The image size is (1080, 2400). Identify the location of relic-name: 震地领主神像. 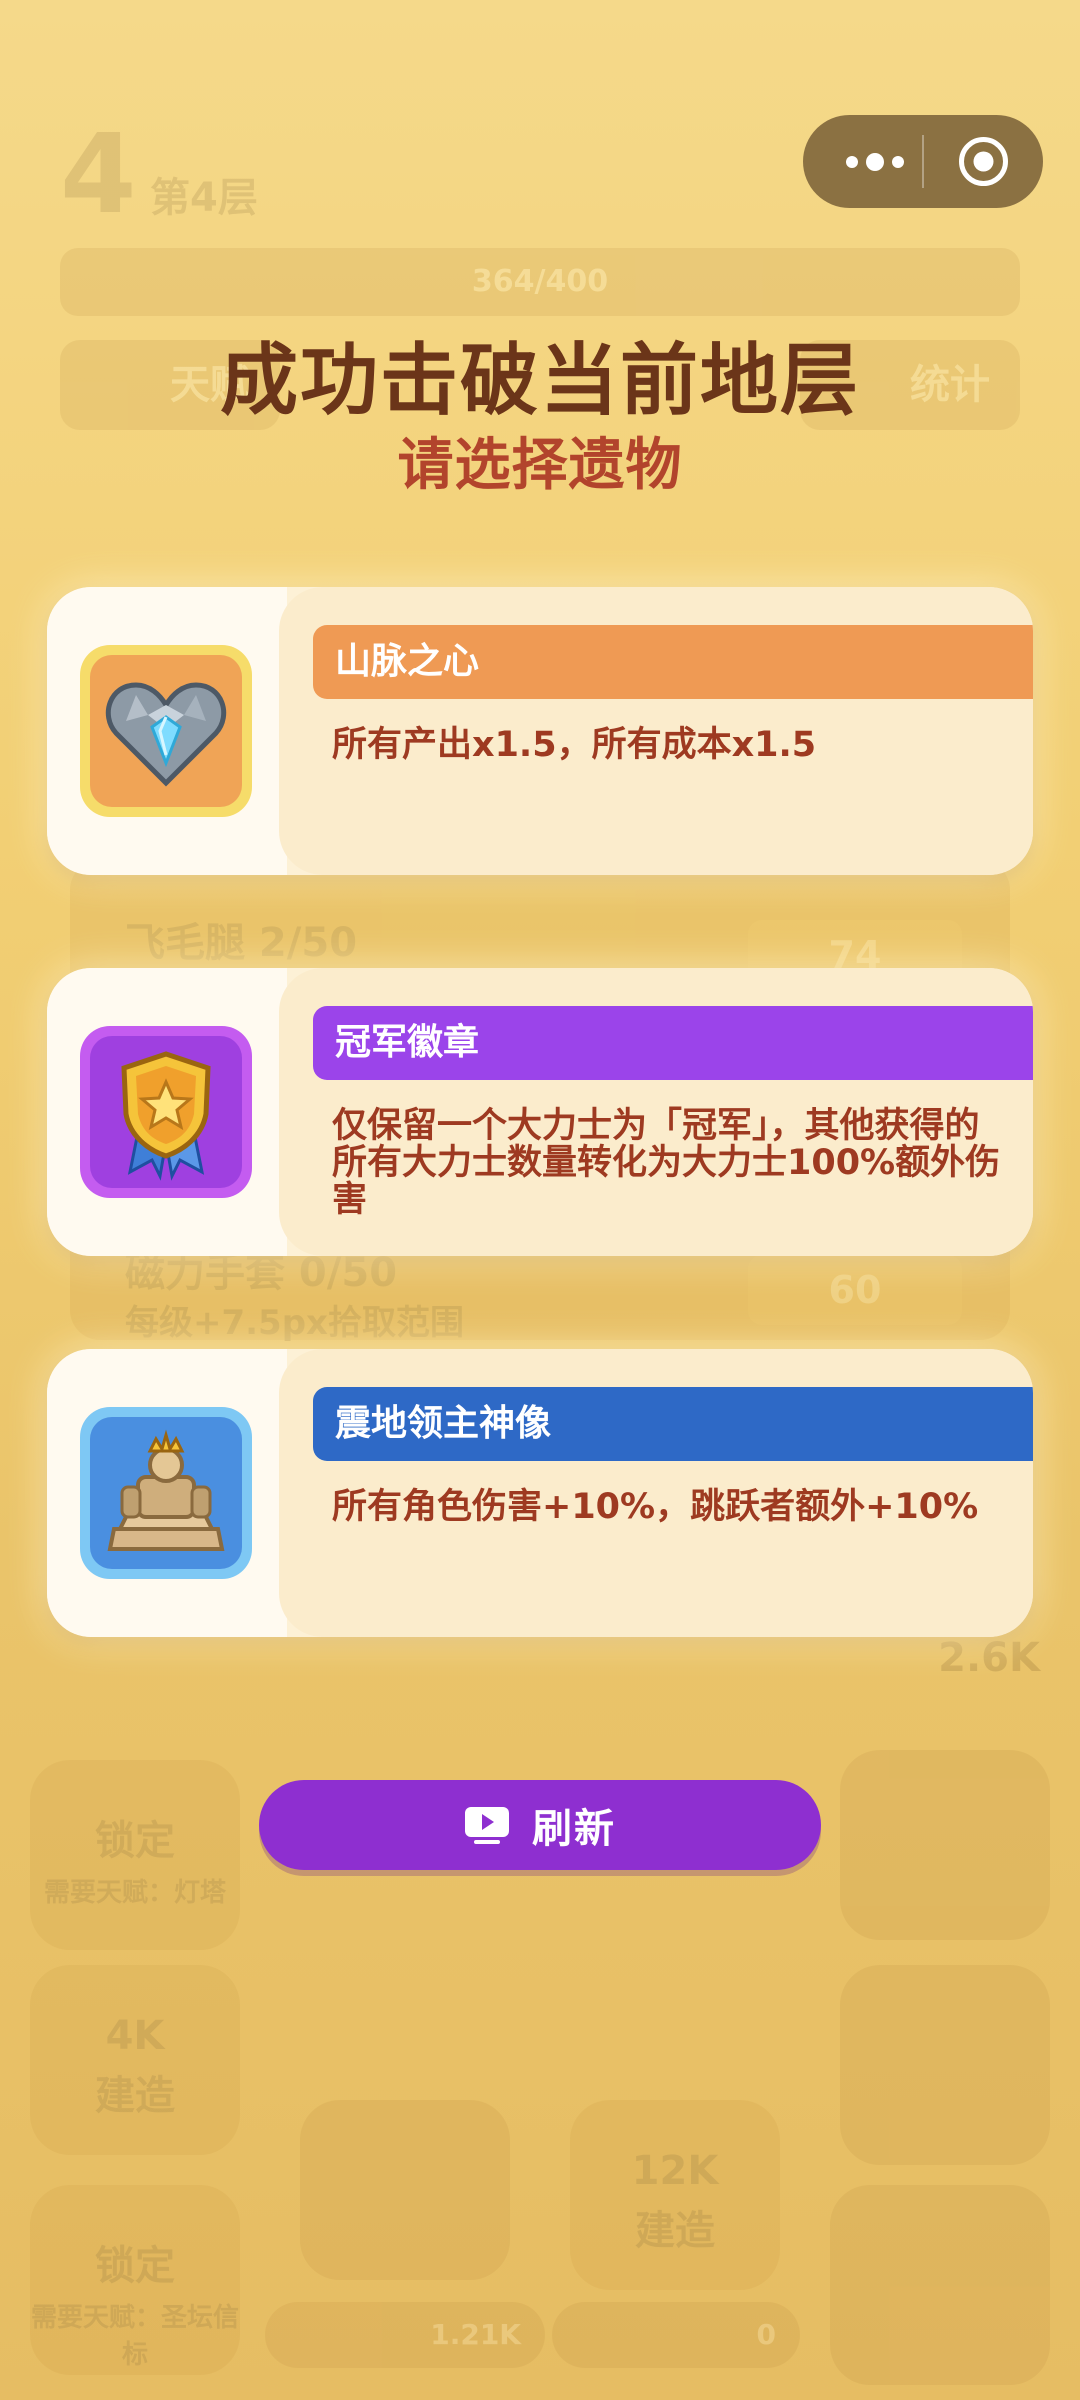
(673, 1424).